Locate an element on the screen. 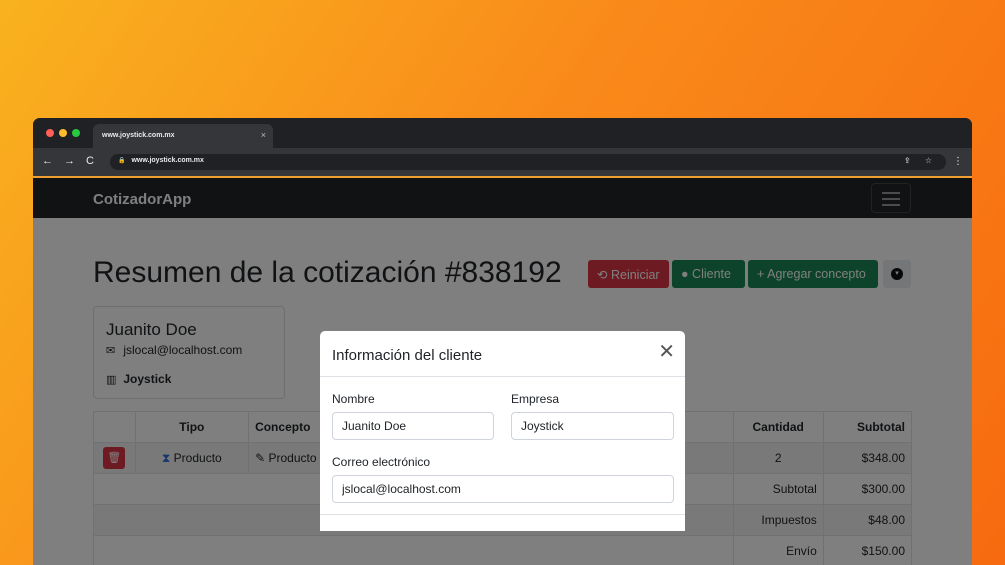 The height and width of the screenshot is (565, 1005). name-input is located at coordinates (413, 426).